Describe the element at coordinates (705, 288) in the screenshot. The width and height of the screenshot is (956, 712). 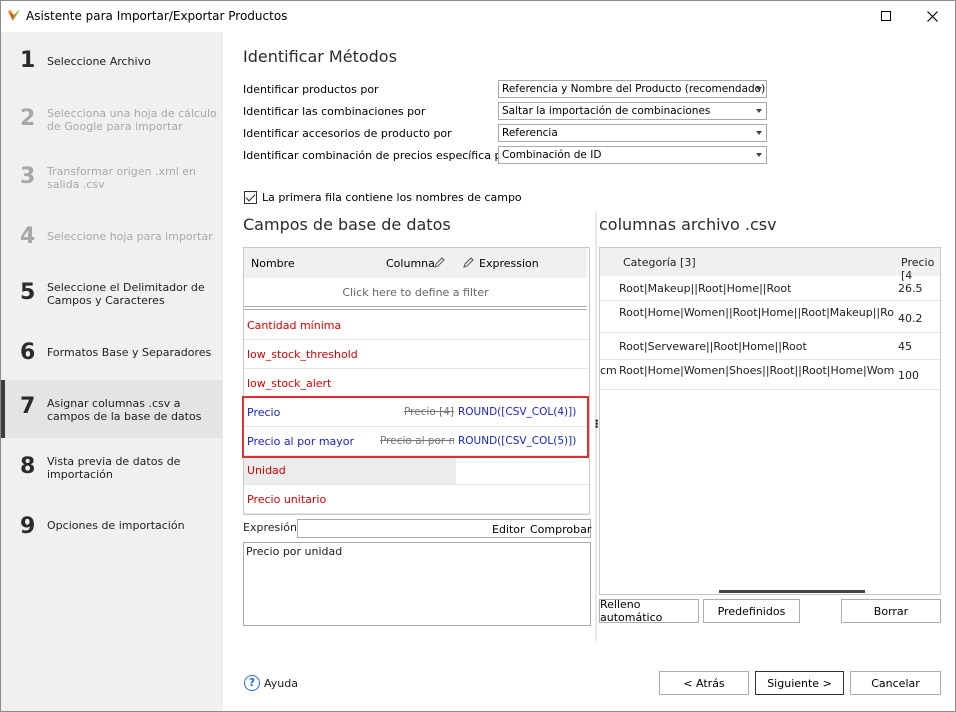
I see `cell-category: Root|Makeup||Root|Home||Root` at that location.